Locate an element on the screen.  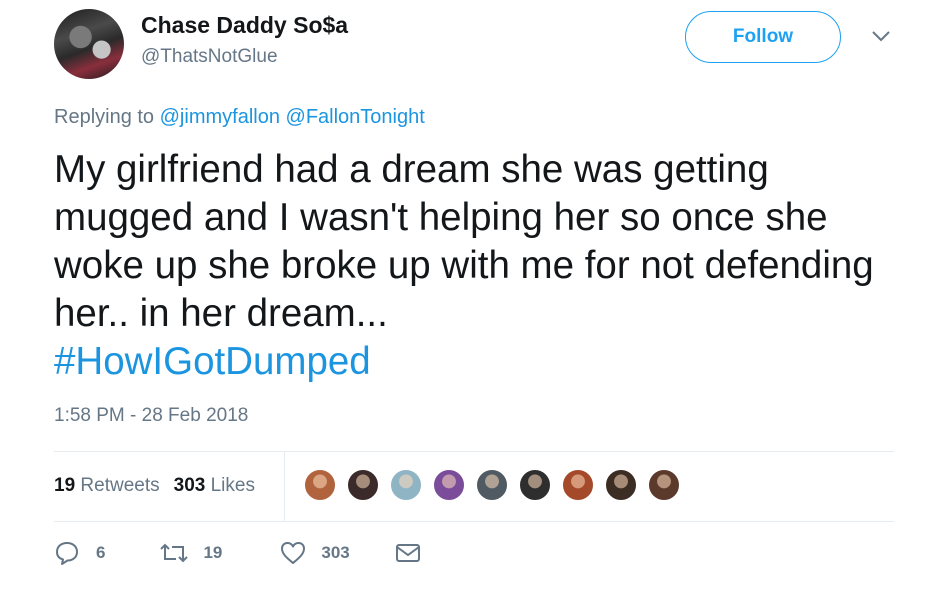
stats-divider is located at coordinates (284, 486).